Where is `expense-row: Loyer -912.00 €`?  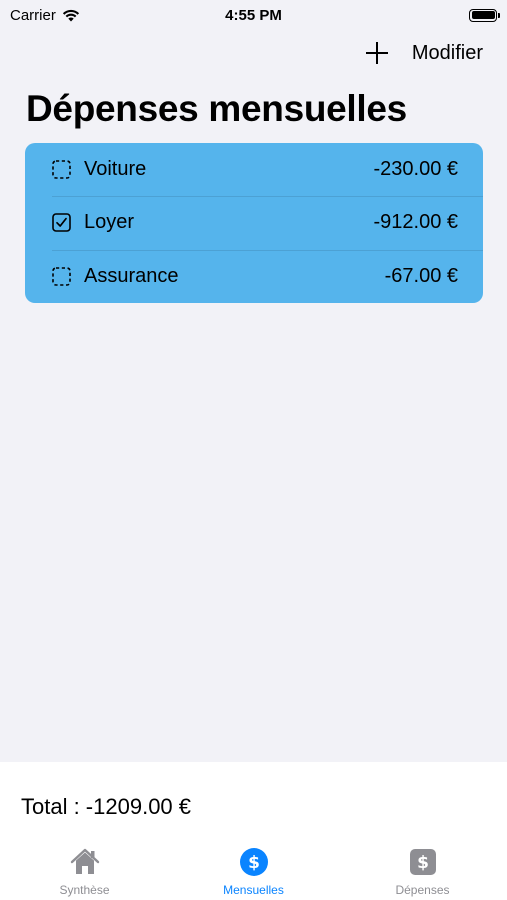 expense-row: Loyer -912.00 € is located at coordinates (254, 222).